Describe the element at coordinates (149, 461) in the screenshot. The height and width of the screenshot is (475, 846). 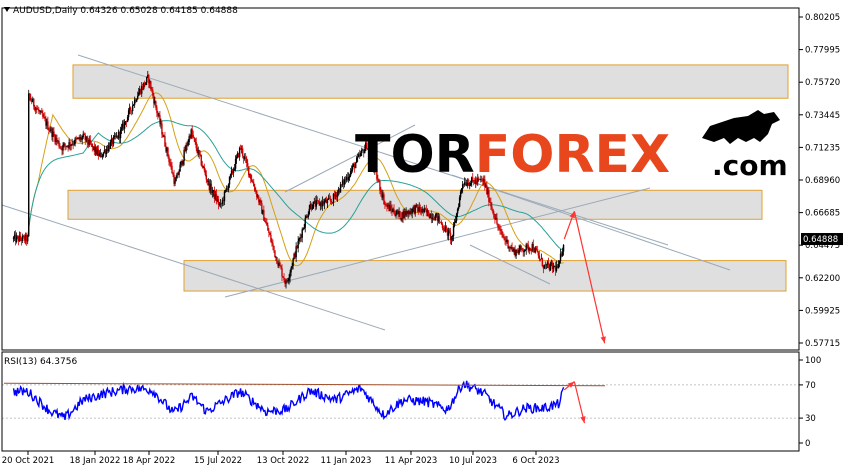
I see `time-tick-label: 18 Apr 2022` at that location.